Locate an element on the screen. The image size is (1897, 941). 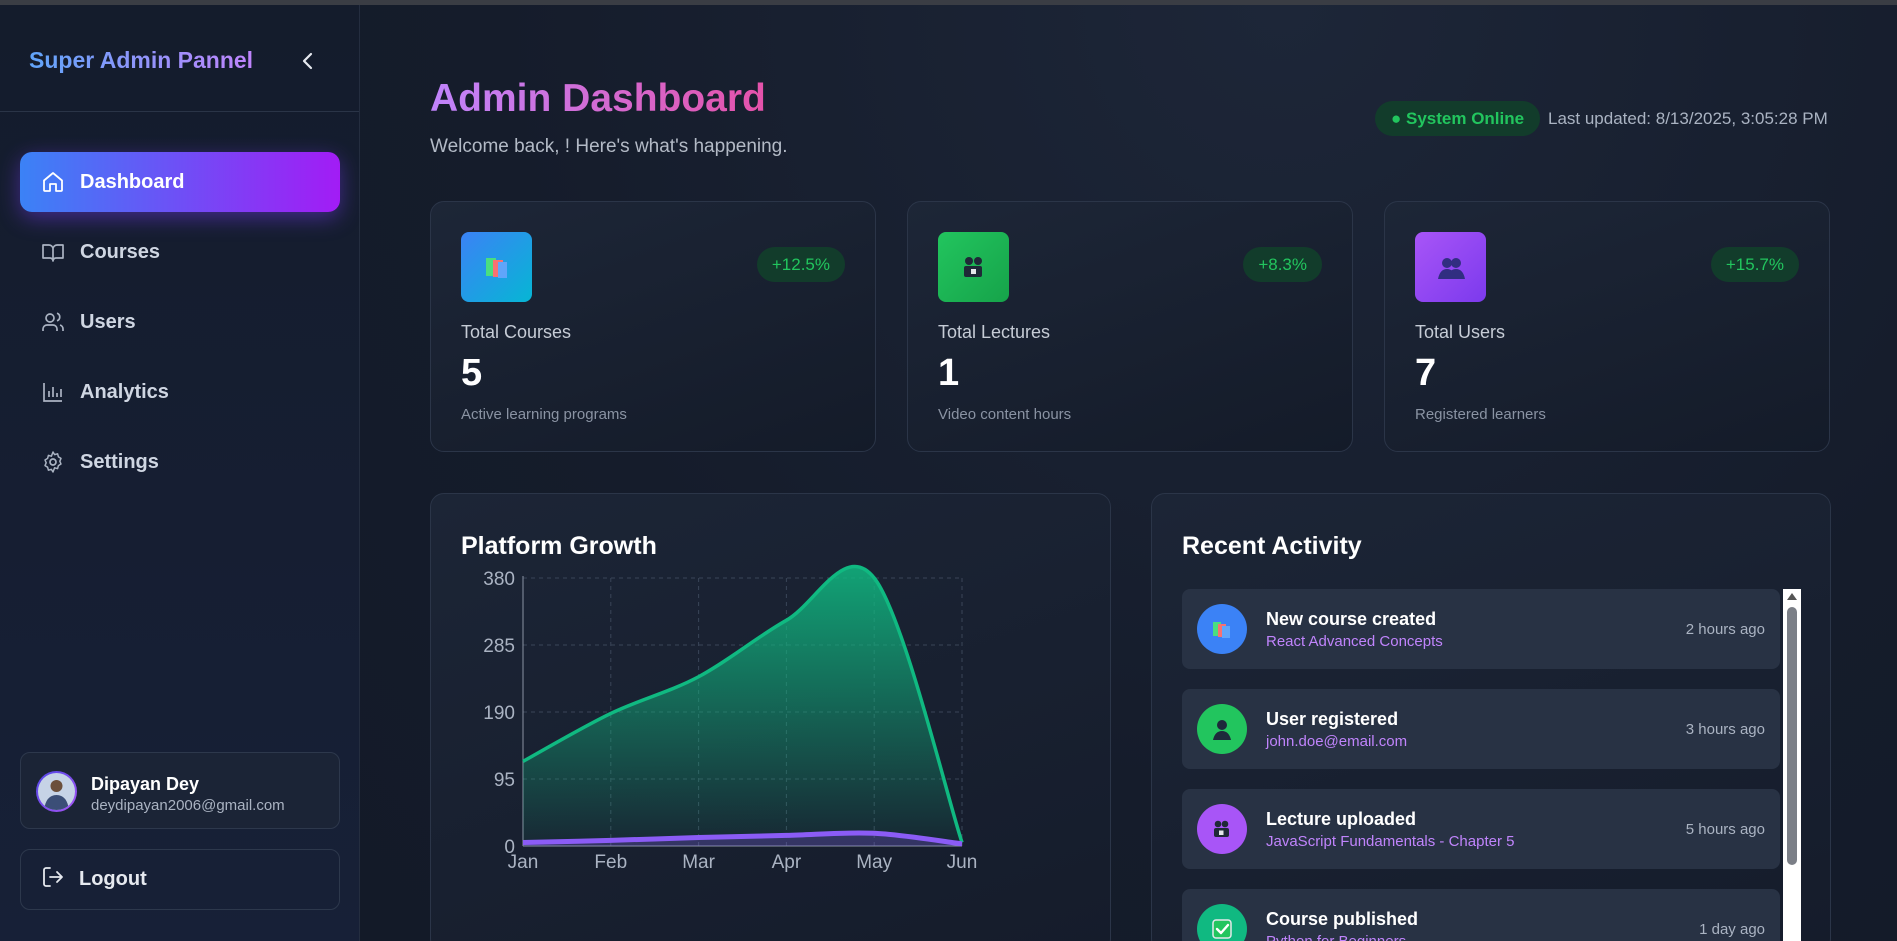
activity-time: 1 day ago is located at coordinates (1732, 929).